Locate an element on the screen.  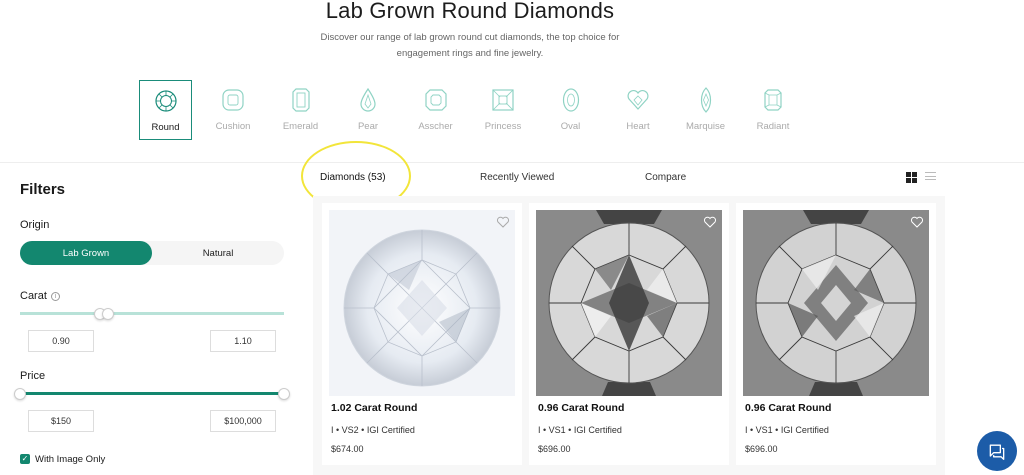
chat-button is located at coordinates (997, 451).